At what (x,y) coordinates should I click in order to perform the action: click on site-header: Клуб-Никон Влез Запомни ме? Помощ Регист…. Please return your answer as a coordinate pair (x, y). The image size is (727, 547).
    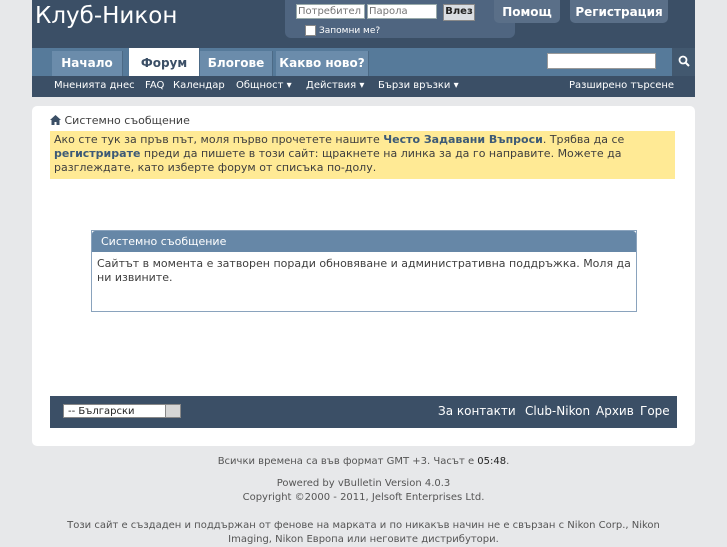
    Looking at the image, I should click on (363, 25).